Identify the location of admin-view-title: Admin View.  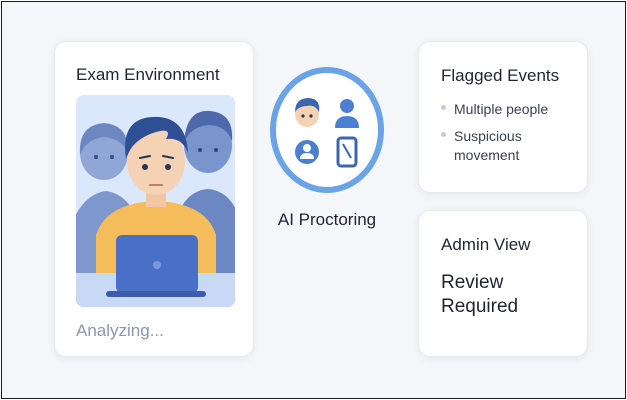
(486, 244).